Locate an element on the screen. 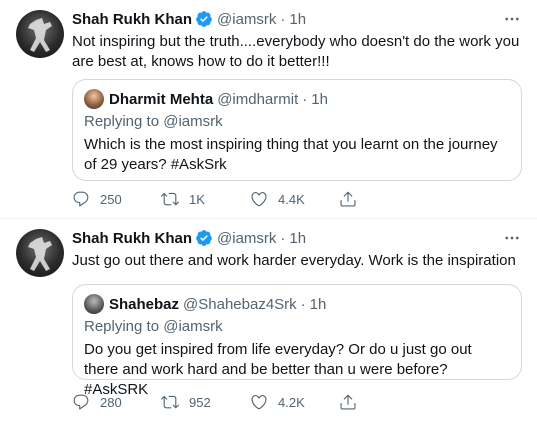  quoted-author-name: Dharmit Mehta is located at coordinates (161, 99).